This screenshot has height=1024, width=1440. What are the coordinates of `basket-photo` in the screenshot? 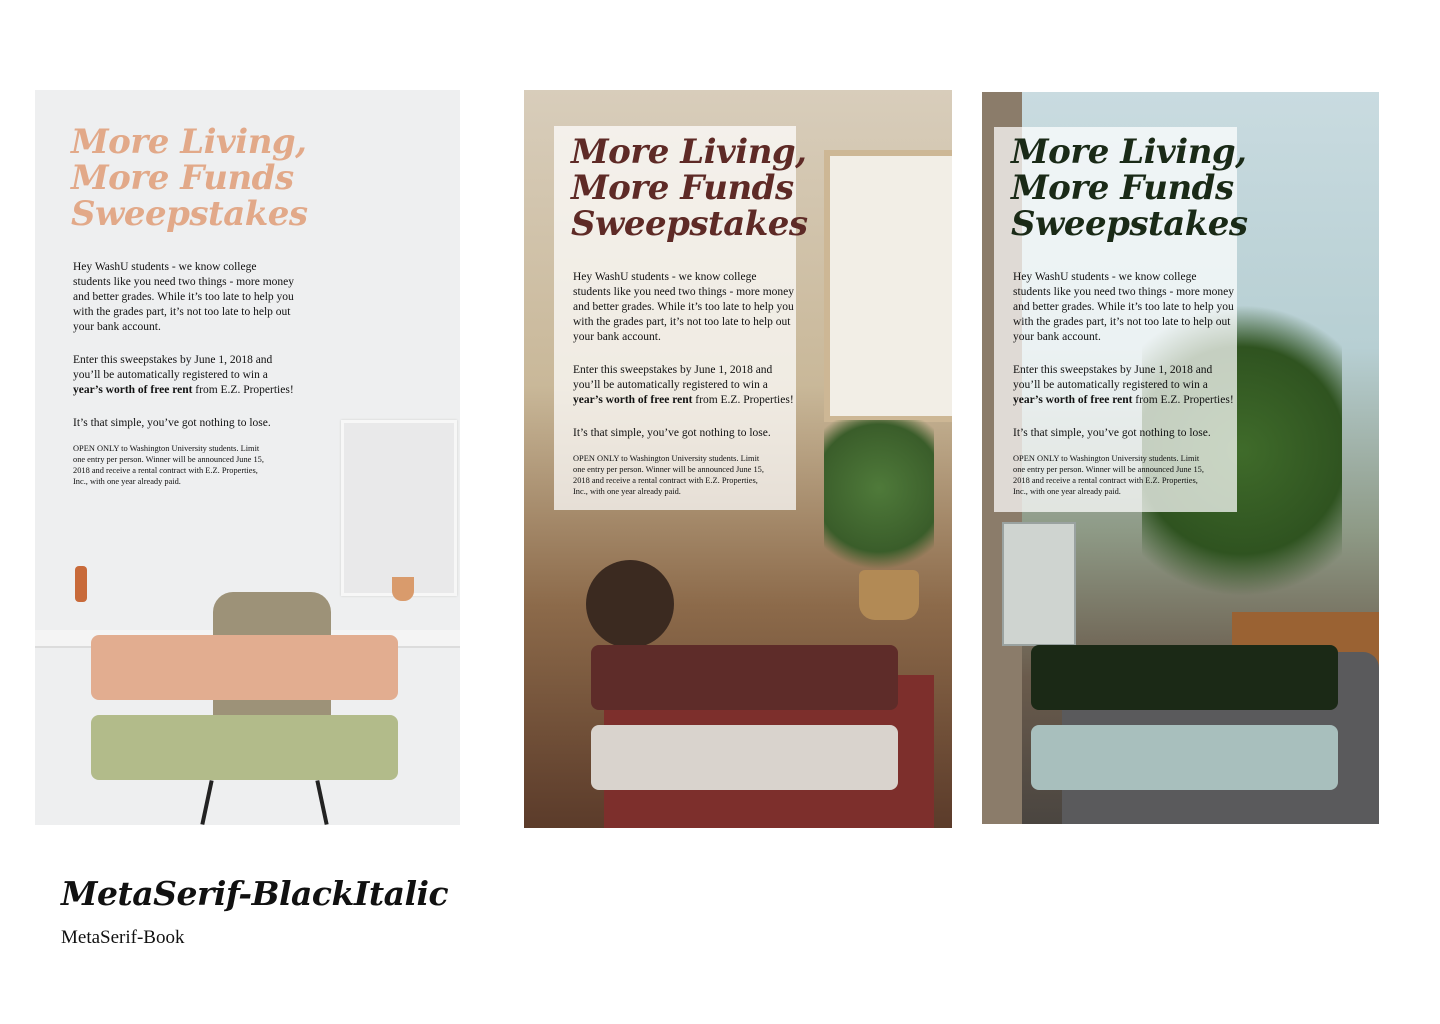 It's located at (889, 595).